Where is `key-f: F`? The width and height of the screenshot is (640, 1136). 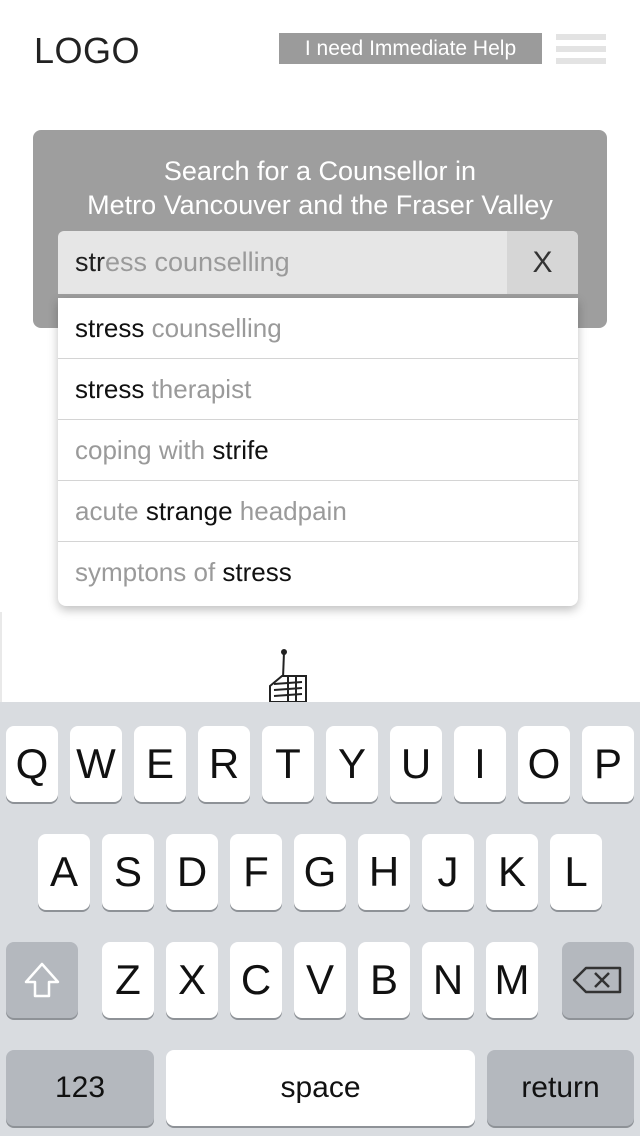 key-f: F is located at coordinates (256, 872).